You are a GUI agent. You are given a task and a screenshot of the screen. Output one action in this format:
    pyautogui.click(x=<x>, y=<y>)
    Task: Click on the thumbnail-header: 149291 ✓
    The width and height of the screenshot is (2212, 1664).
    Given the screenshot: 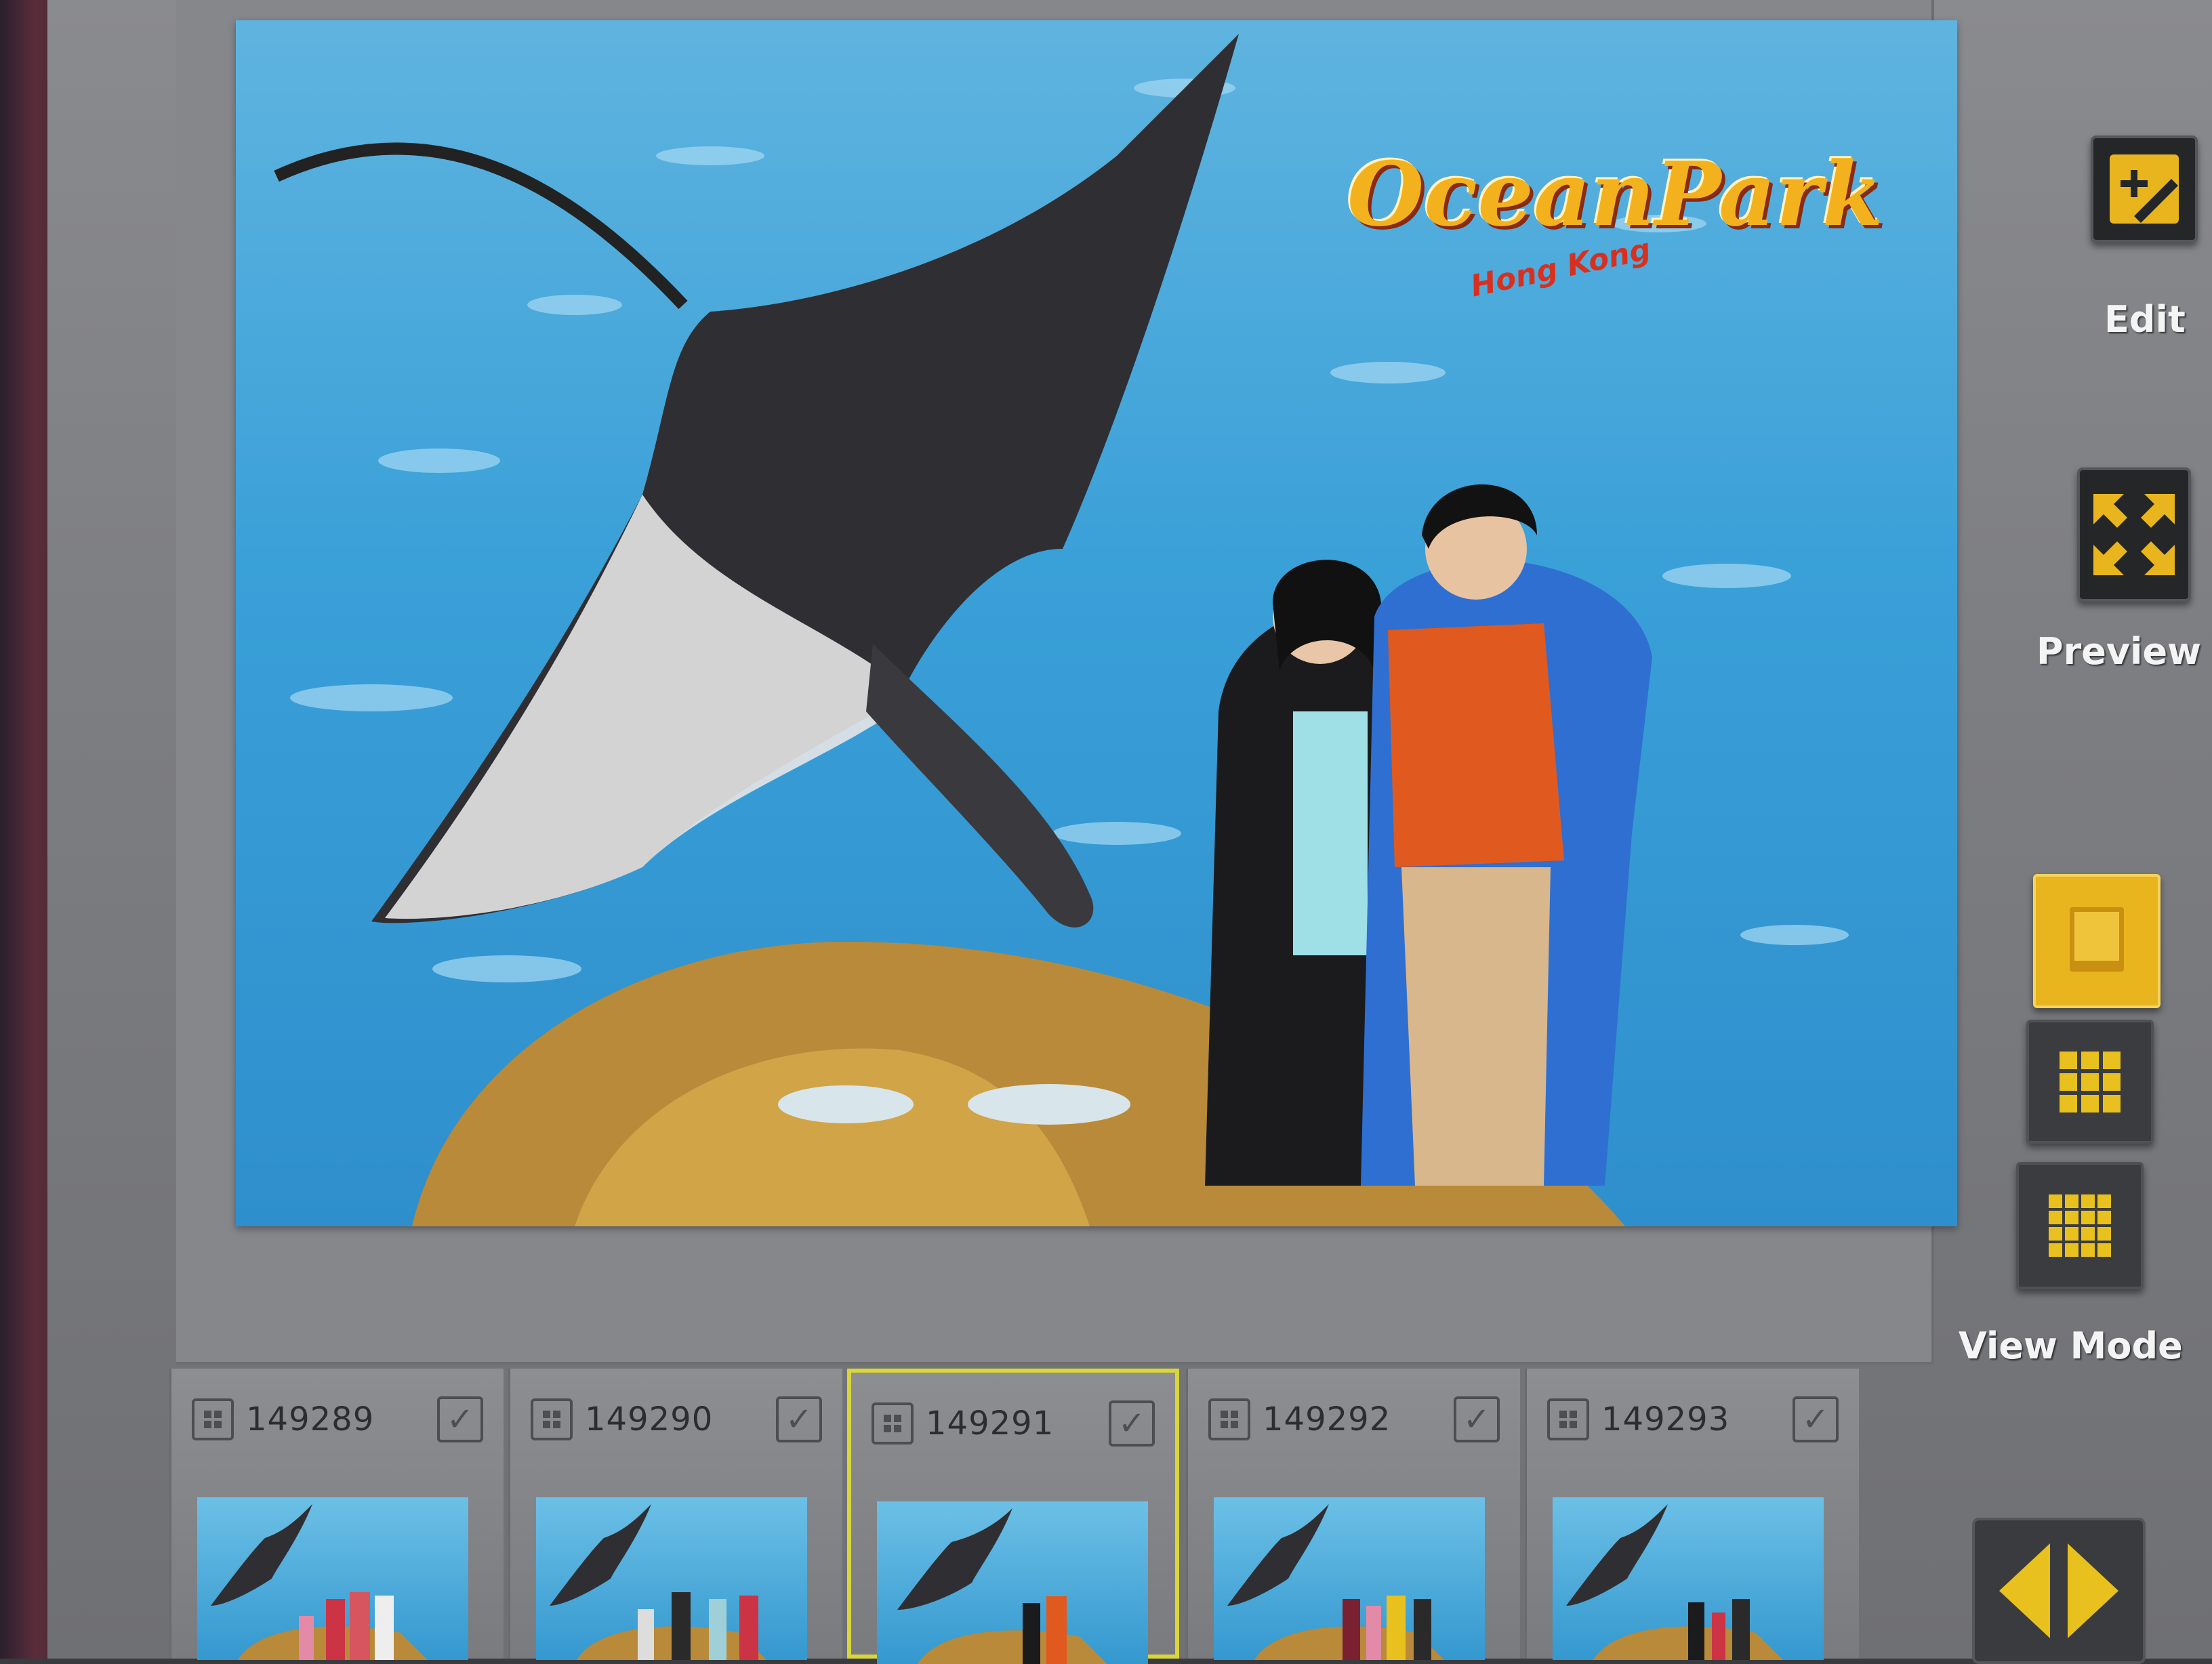 What is the action you would take?
    pyautogui.click(x=1013, y=1423)
    